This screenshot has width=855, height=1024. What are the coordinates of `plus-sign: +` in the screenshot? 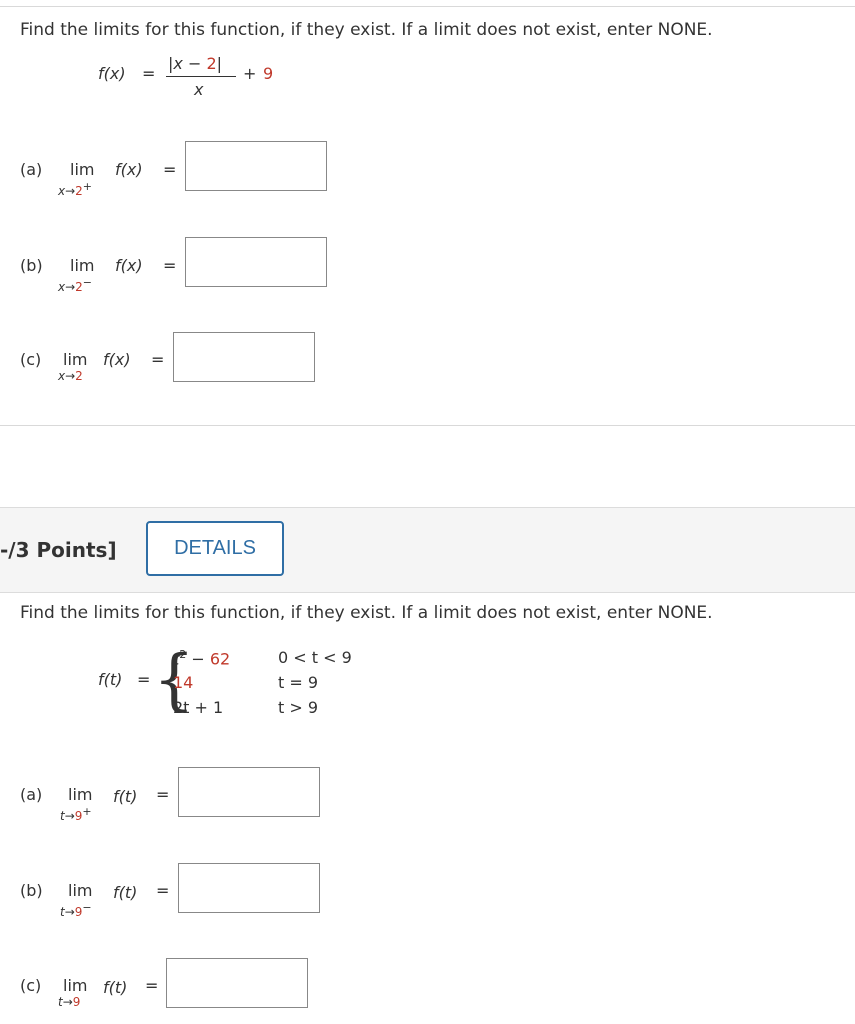 It's located at (250, 73).